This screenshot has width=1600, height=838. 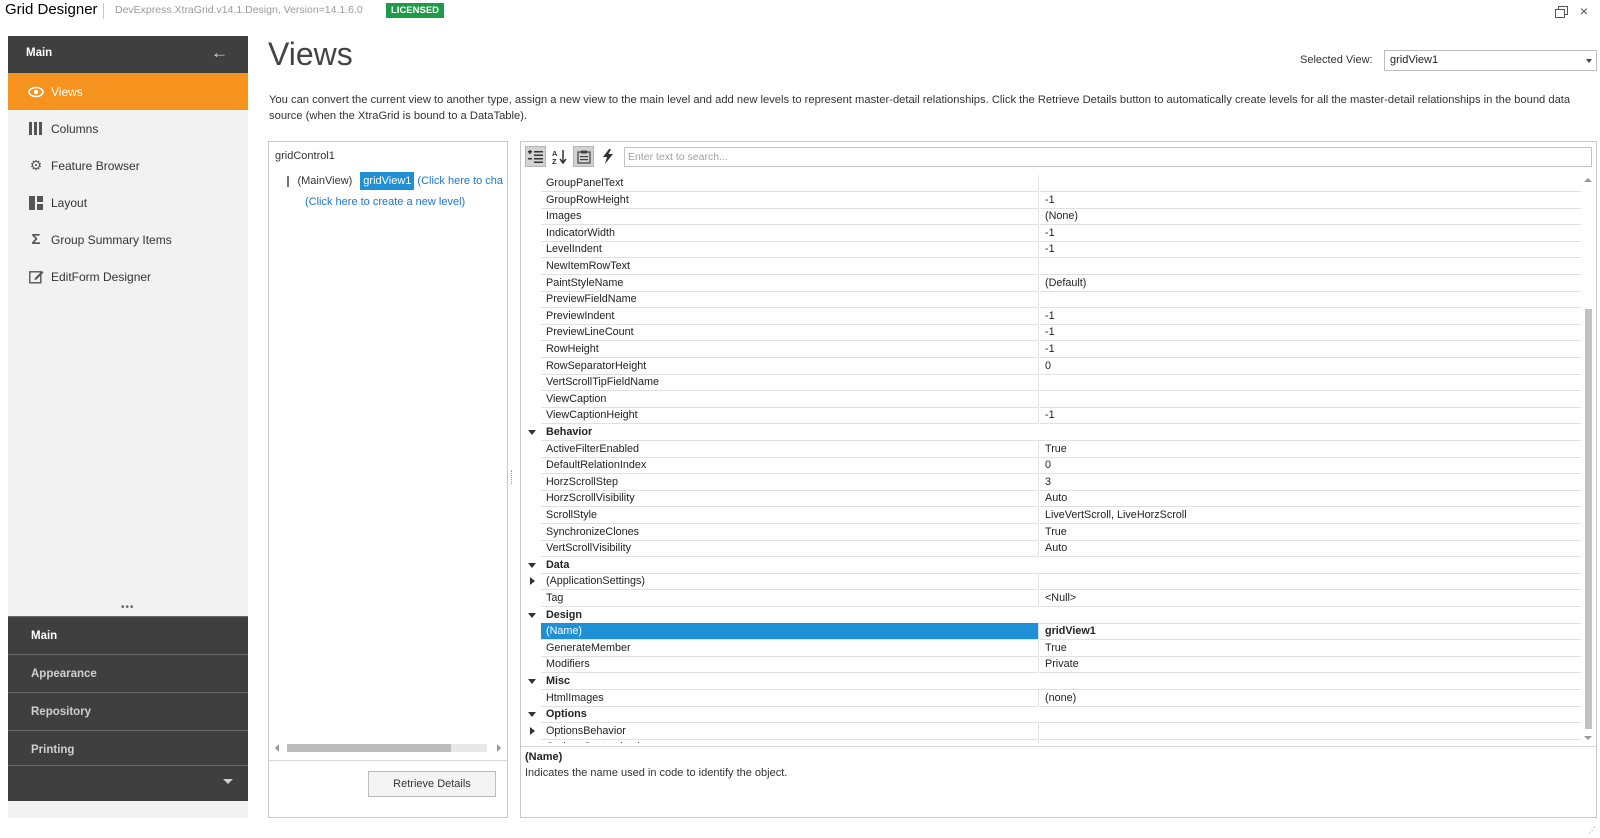 I want to click on sidebar-groups-overflow-button, so click(x=128, y=783).